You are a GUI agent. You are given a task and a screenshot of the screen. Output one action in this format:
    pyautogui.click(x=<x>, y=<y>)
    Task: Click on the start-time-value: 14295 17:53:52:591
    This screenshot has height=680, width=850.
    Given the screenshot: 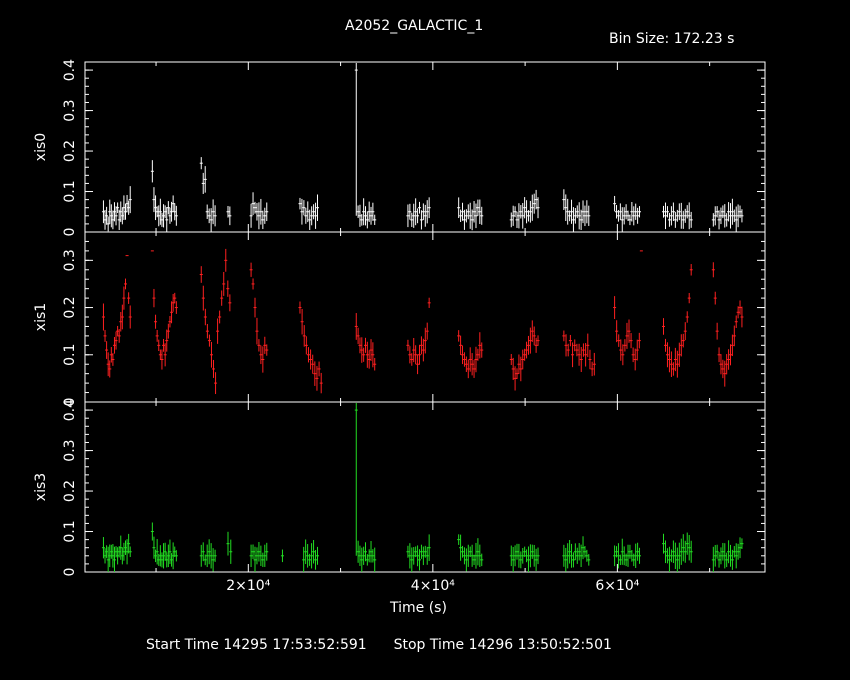 What is the action you would take?
    pyautogui.click(x=295, y=645)
    